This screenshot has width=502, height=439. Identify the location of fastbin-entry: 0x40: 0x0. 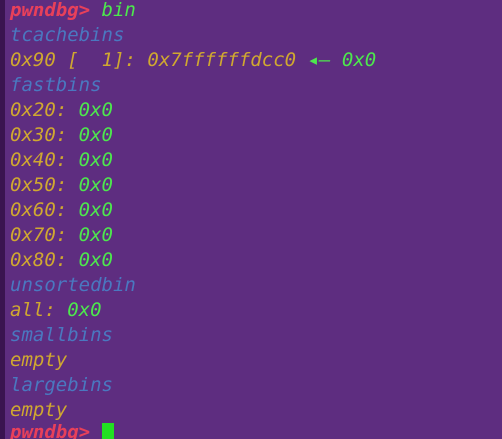
(61, 160).